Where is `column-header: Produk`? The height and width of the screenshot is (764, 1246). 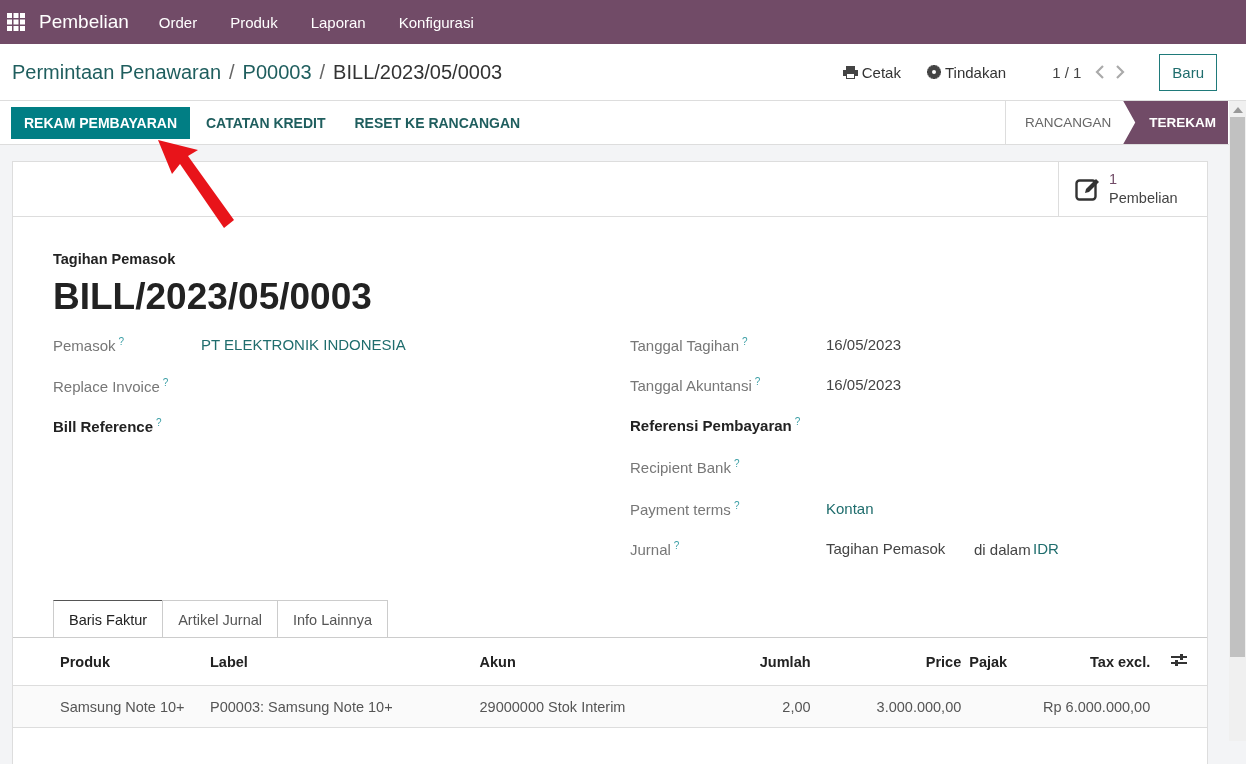
column-header: Produk is located at coordinates (85, 661).